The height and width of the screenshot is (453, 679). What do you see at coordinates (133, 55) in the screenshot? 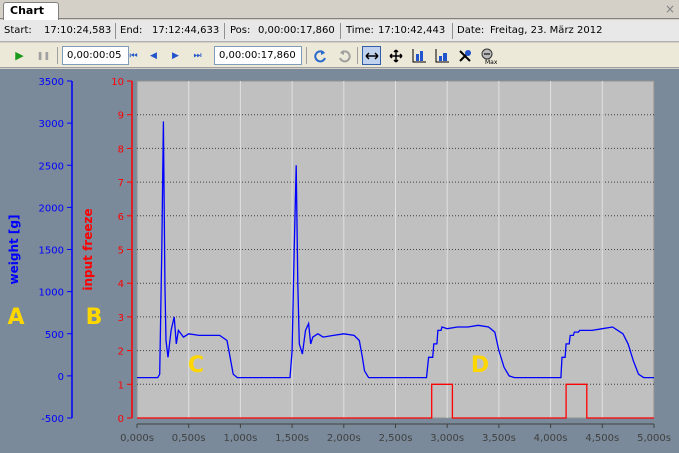
I see `first-icon: ⏮` at bounding box center [133, 55].